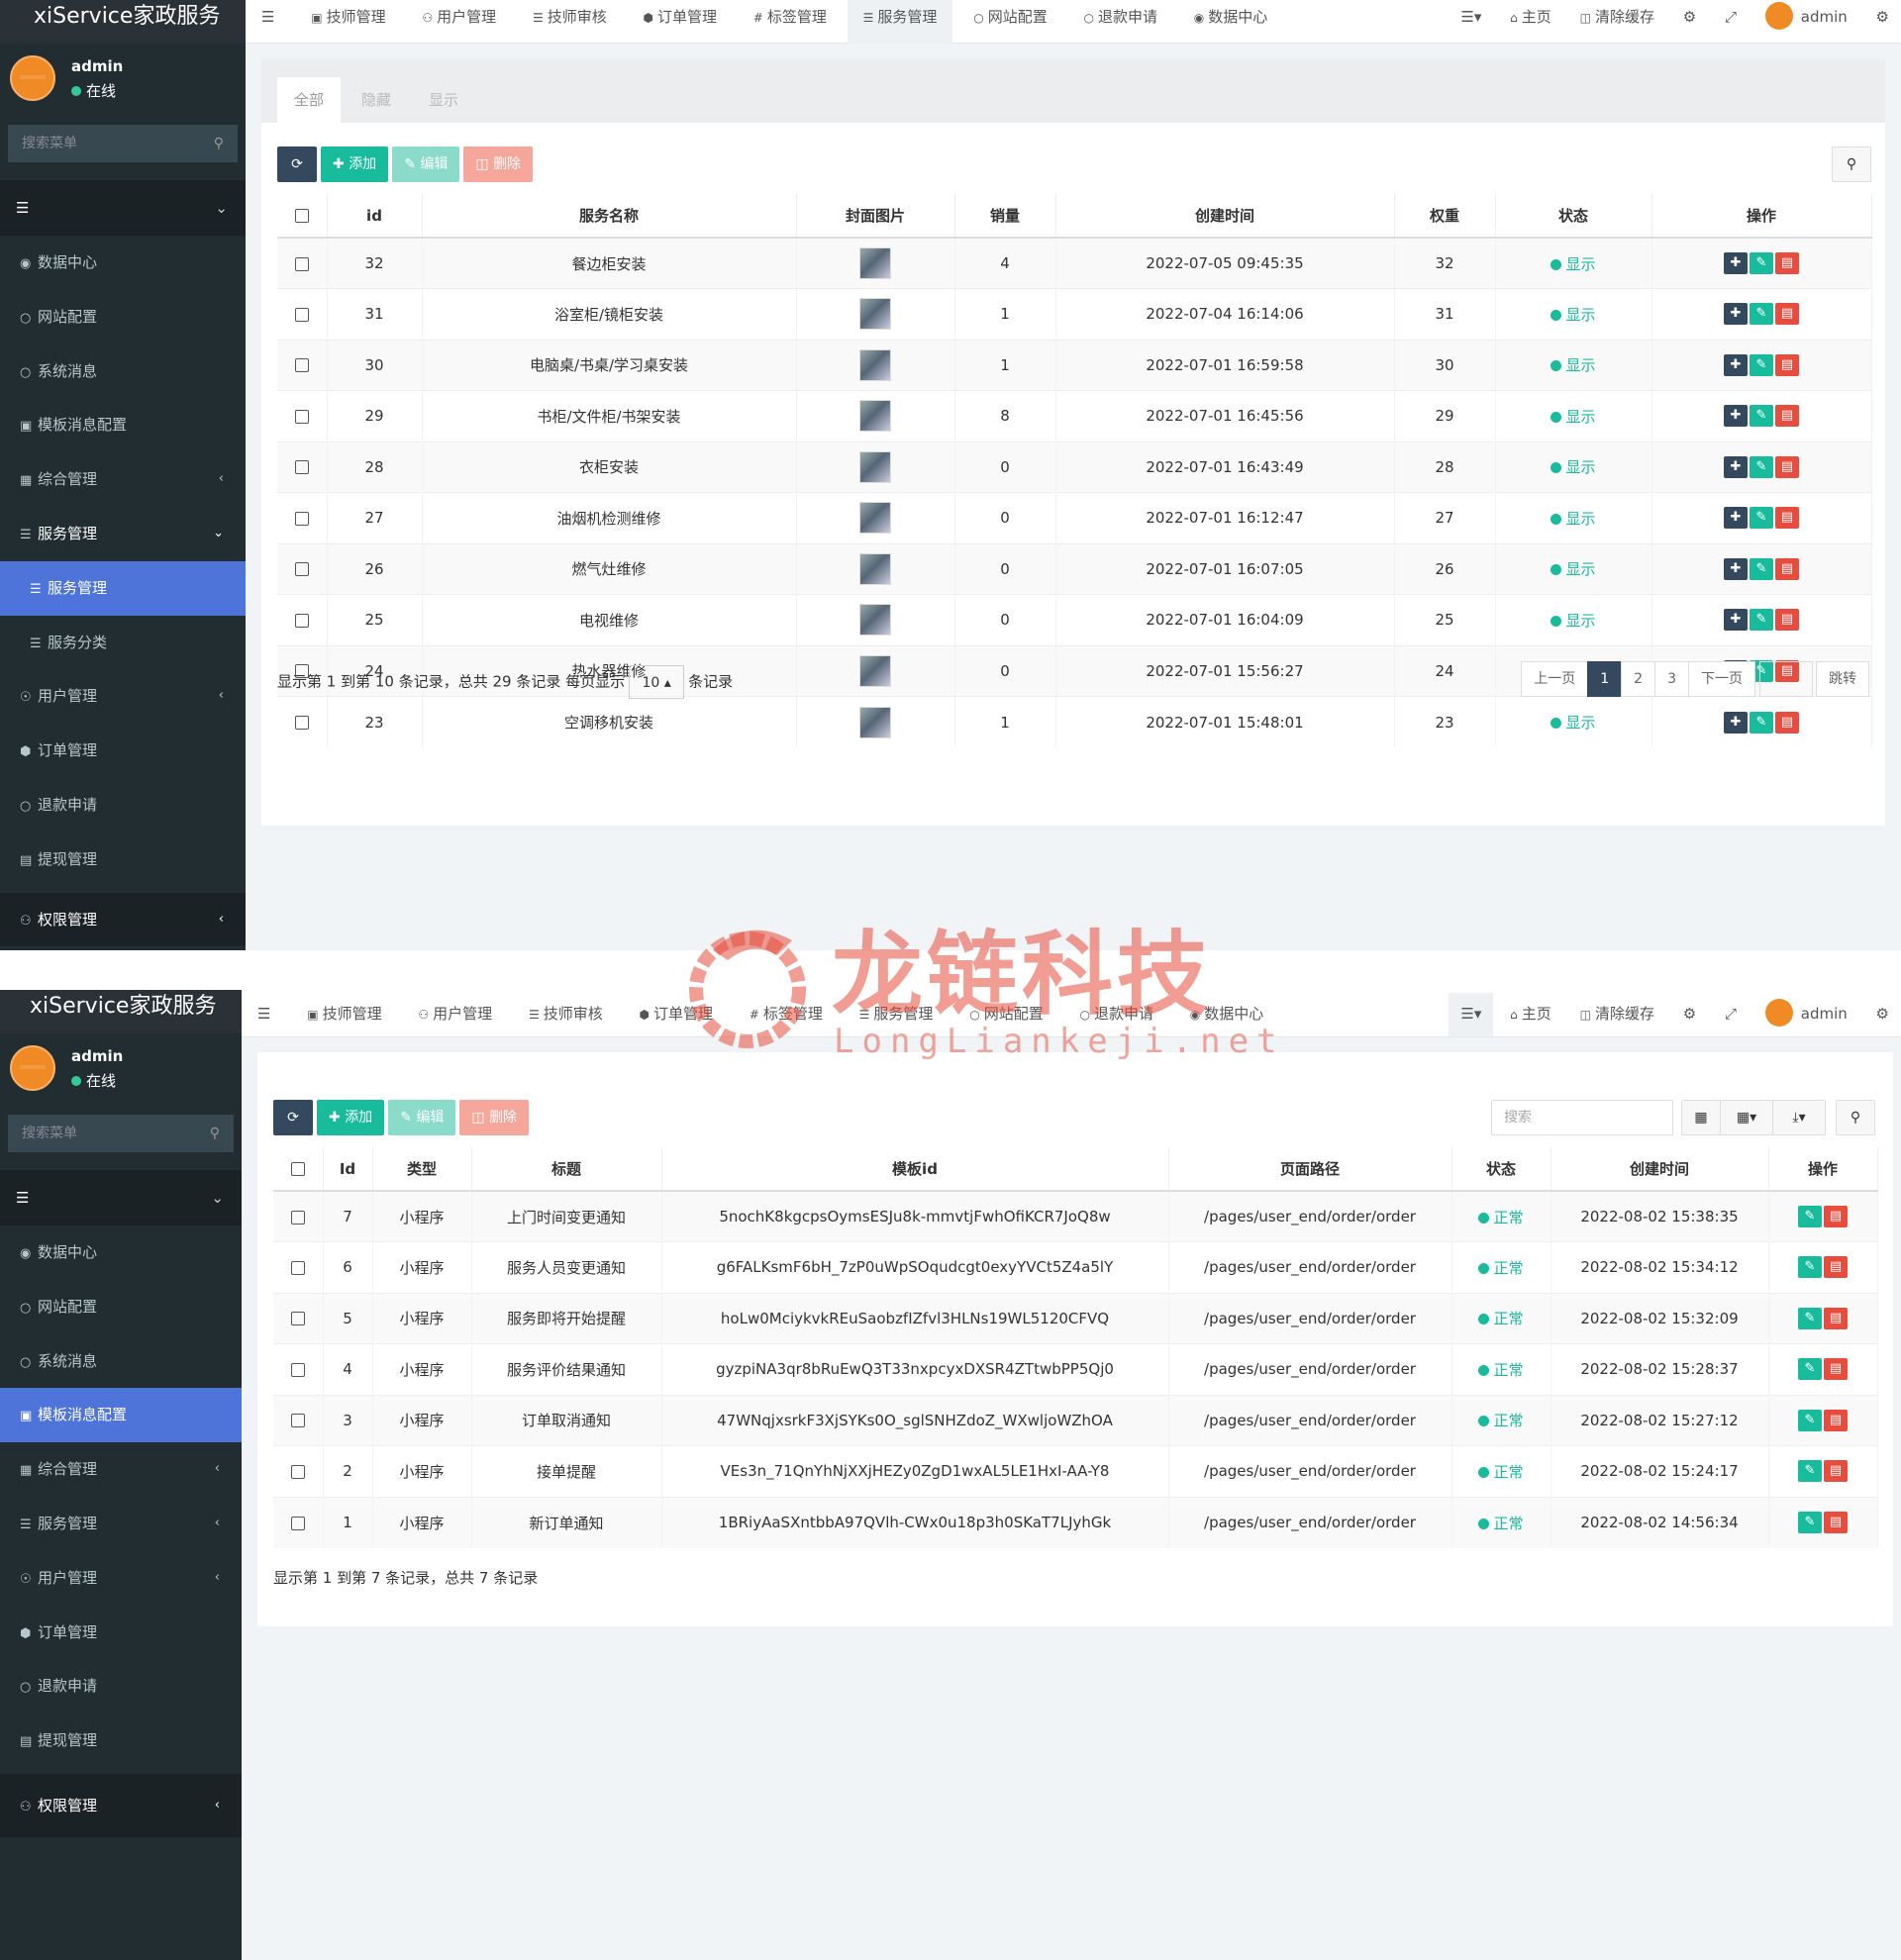 The image size is (1901, 1960). I want to click on tab-visible: 显示, so click(443, 100).